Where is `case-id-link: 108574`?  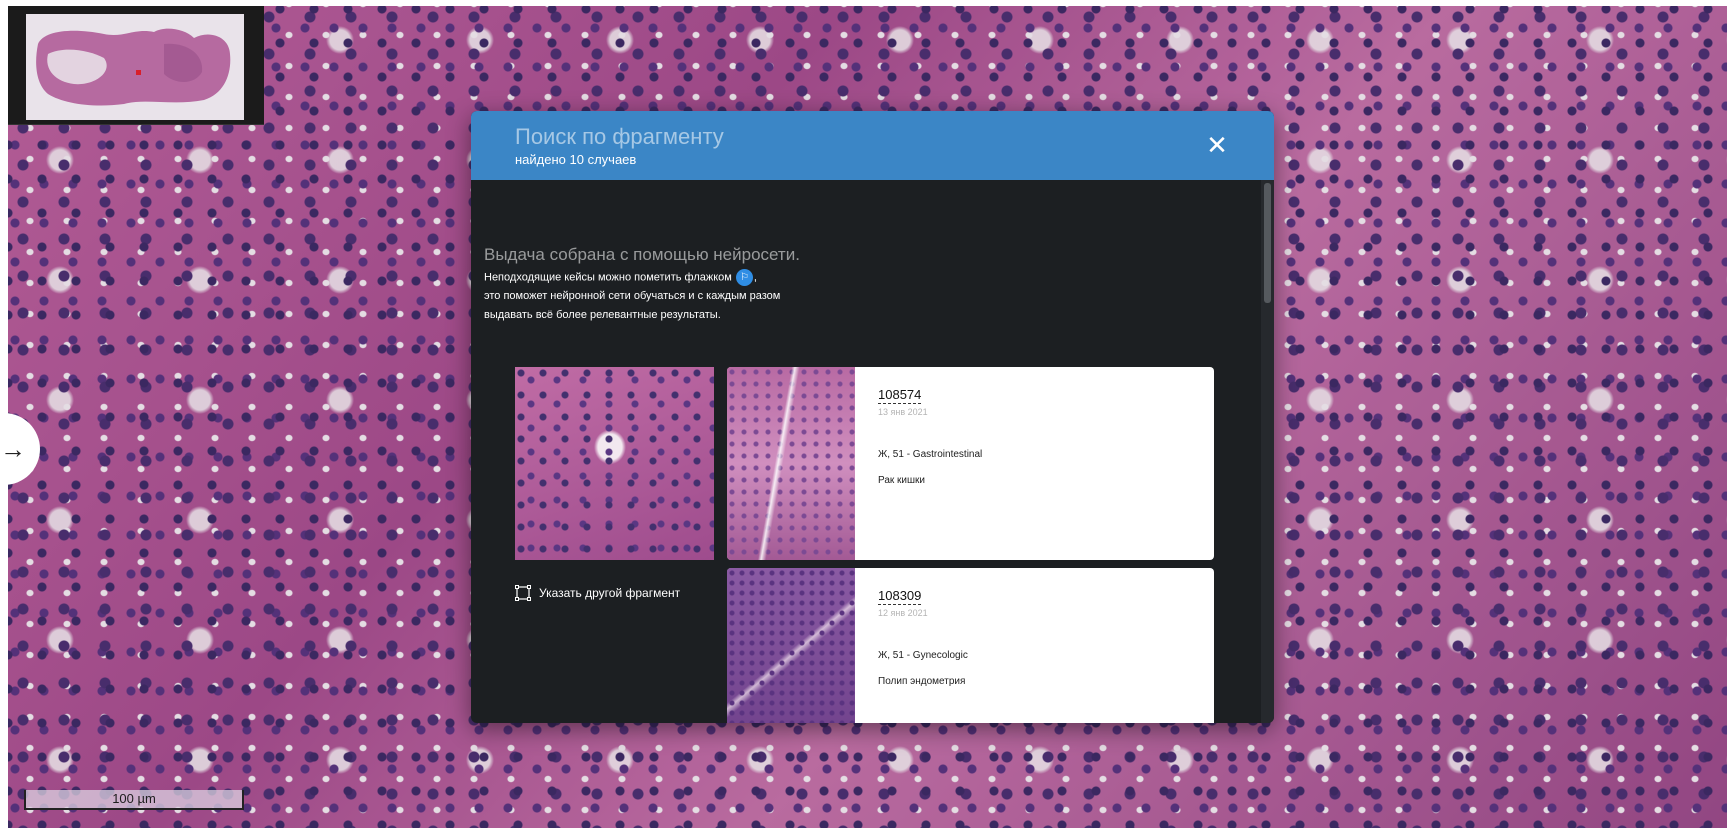 case-id-link: 108574 is located at coordinates (900, 395).